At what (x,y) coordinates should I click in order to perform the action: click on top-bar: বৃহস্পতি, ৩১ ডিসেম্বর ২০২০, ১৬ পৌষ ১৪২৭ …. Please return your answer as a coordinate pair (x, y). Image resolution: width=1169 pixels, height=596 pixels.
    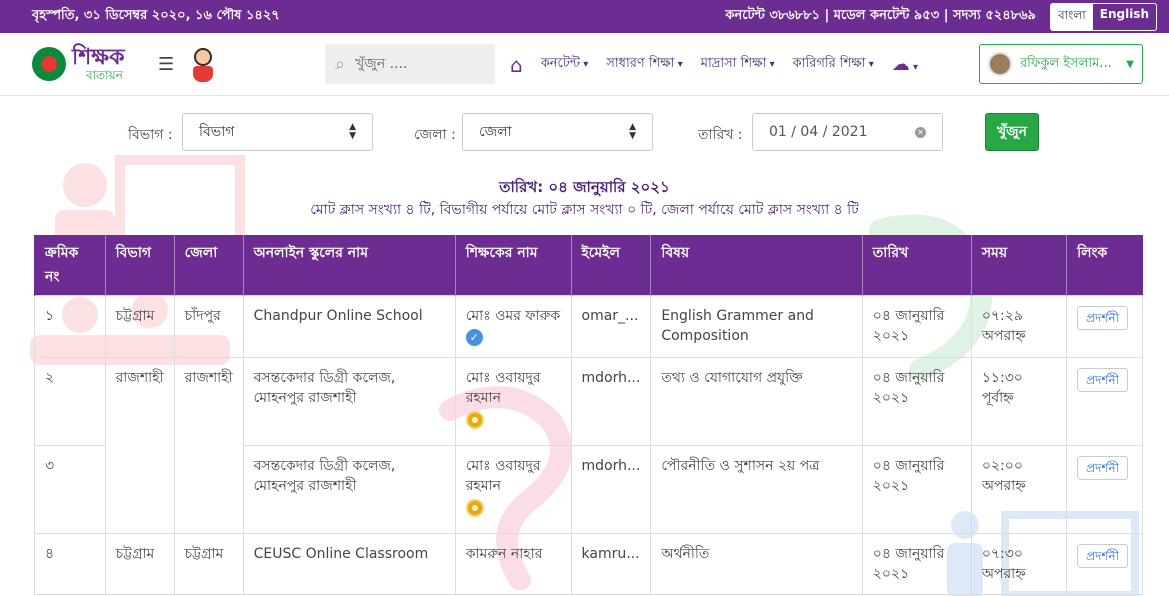
    Looking at the image, I should click on (584, 16).